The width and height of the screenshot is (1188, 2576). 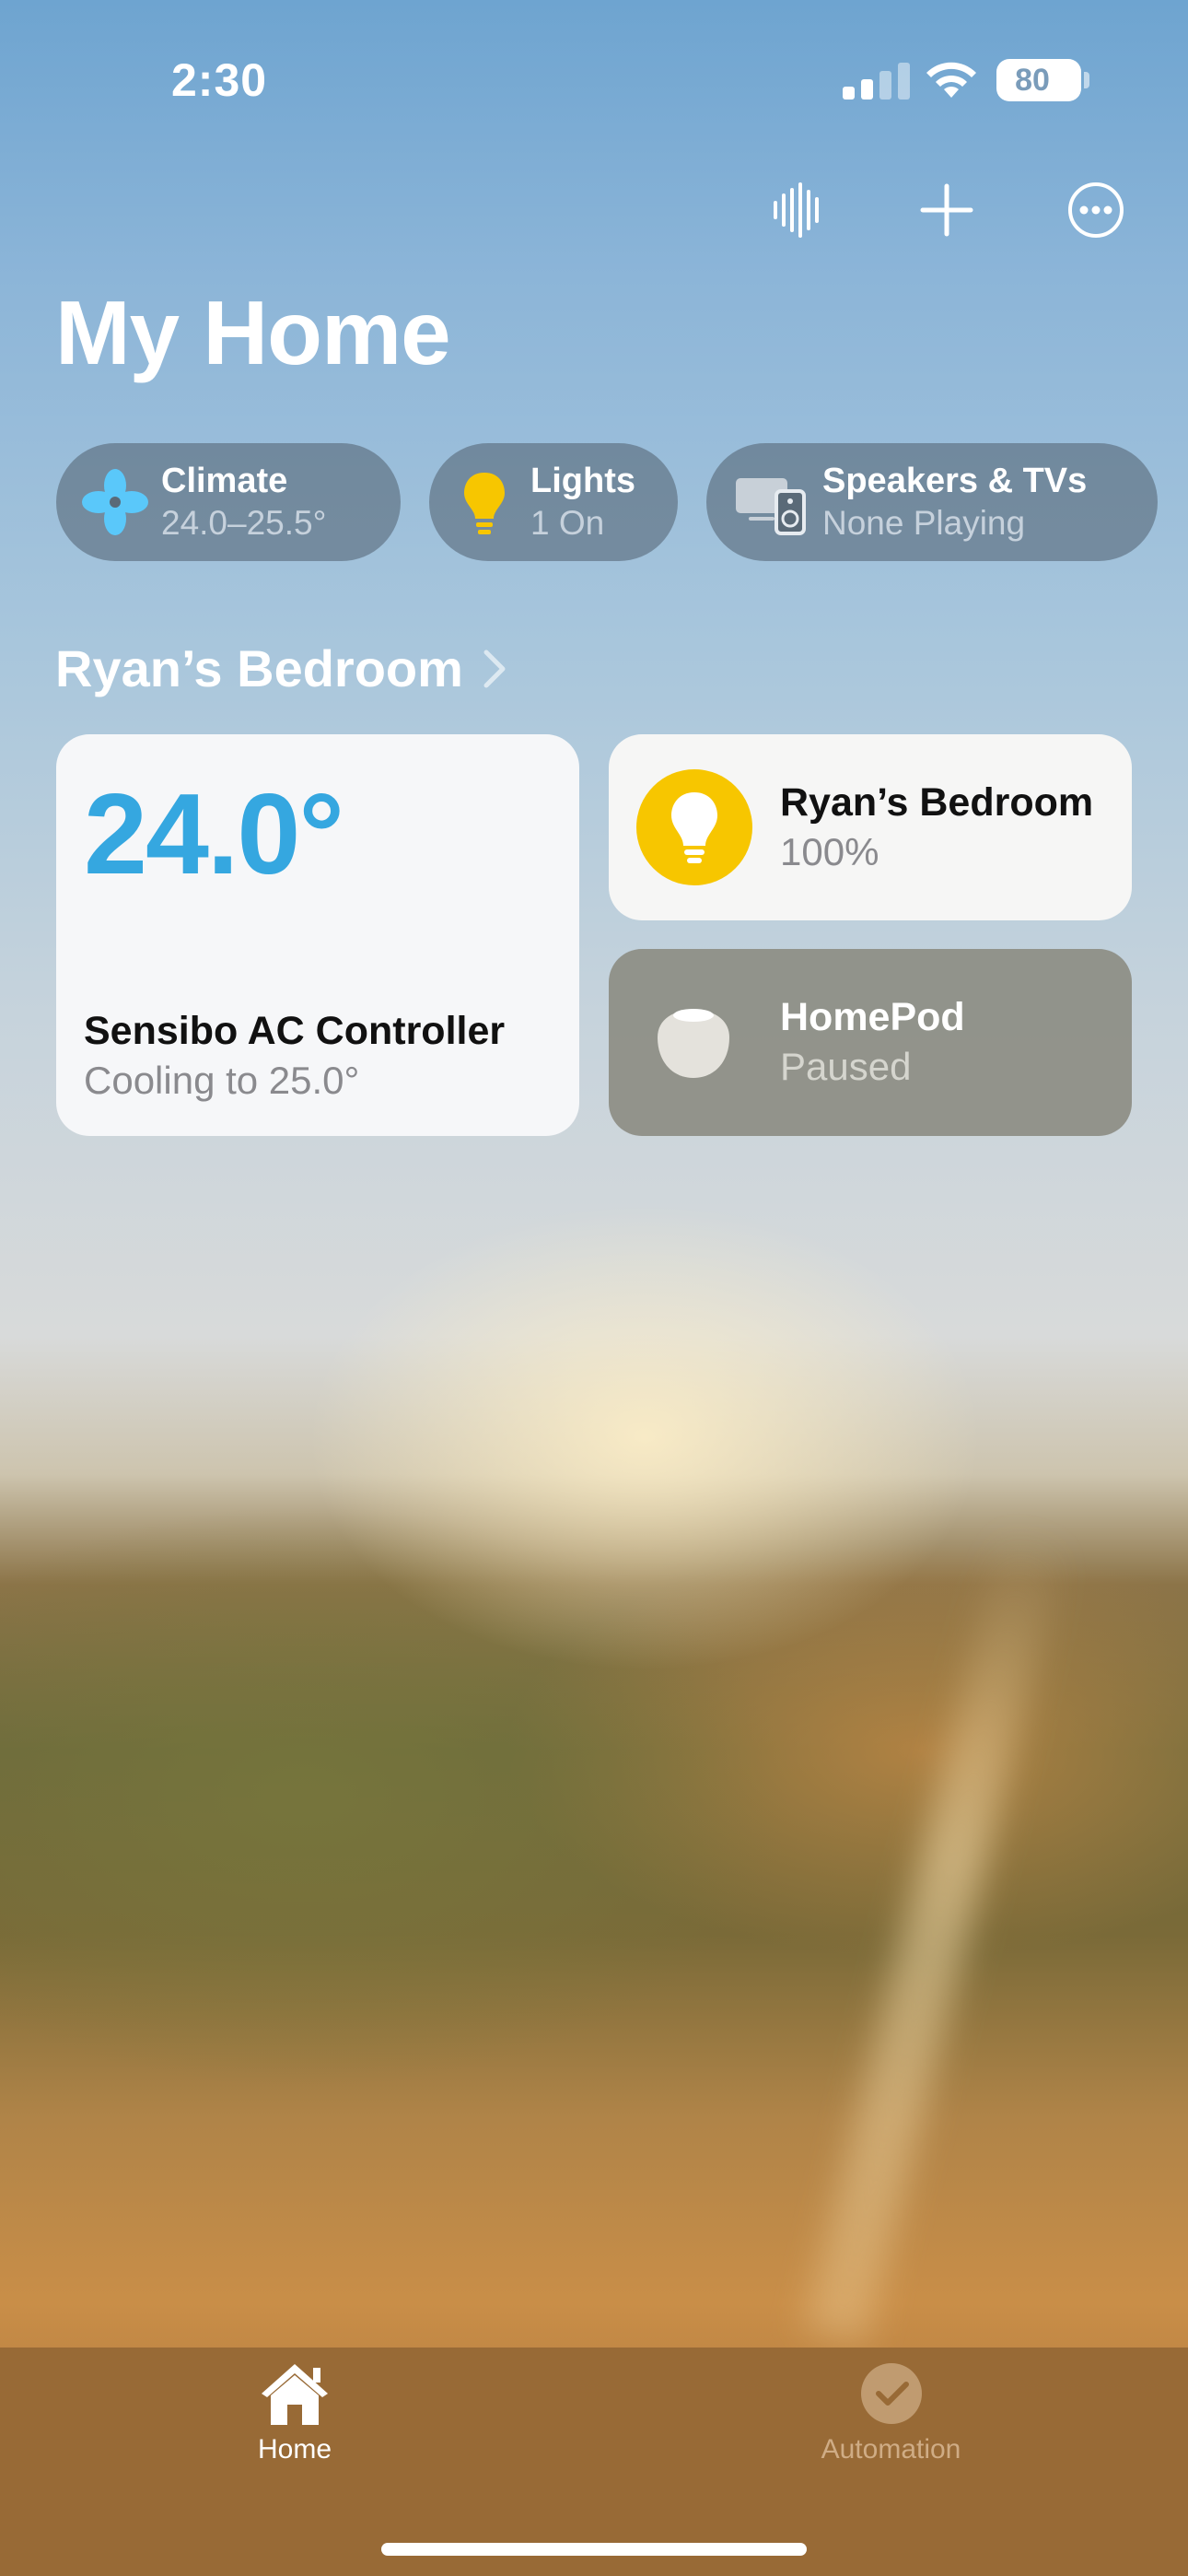 What do you see at coordinates (222, 1080) in the screenshot?
I see `accessory-state: Cooling to 25.0°` at bounding box center [222, 1080].